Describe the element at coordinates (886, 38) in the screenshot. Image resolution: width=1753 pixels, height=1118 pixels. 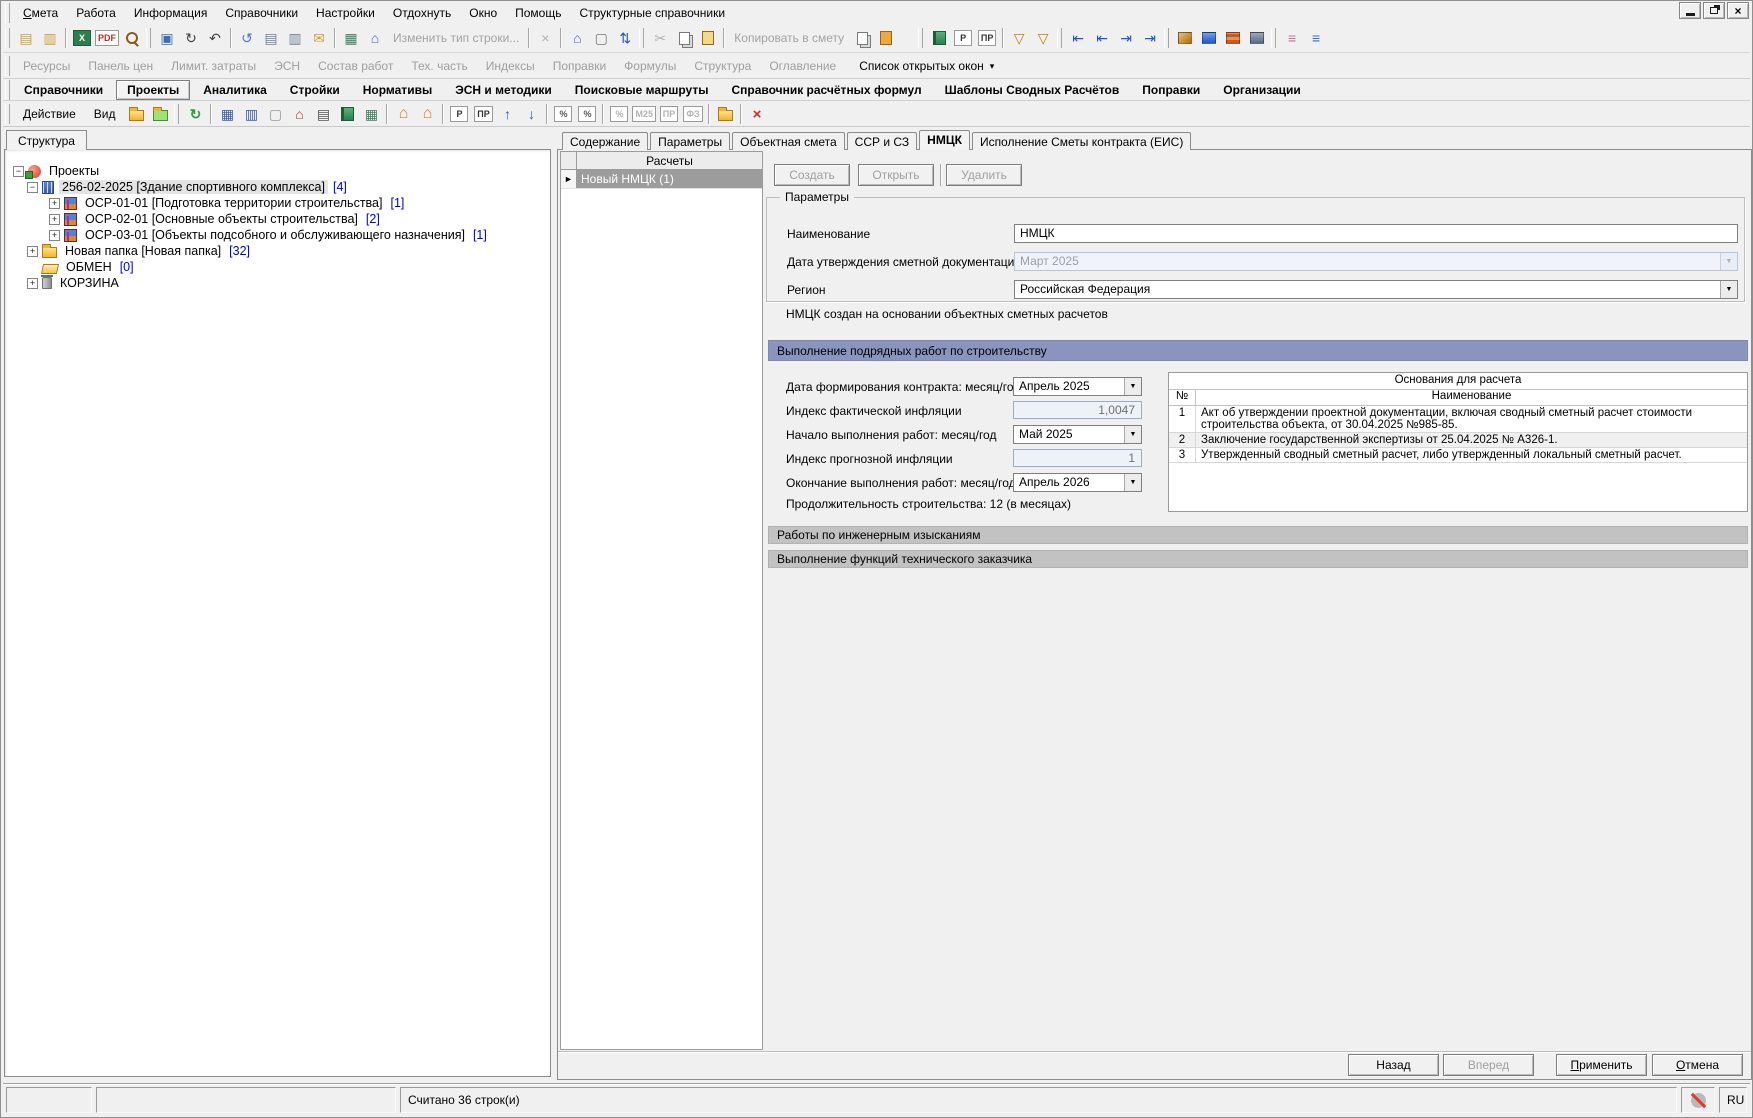
I see `paste-sheet-icon` at that location.